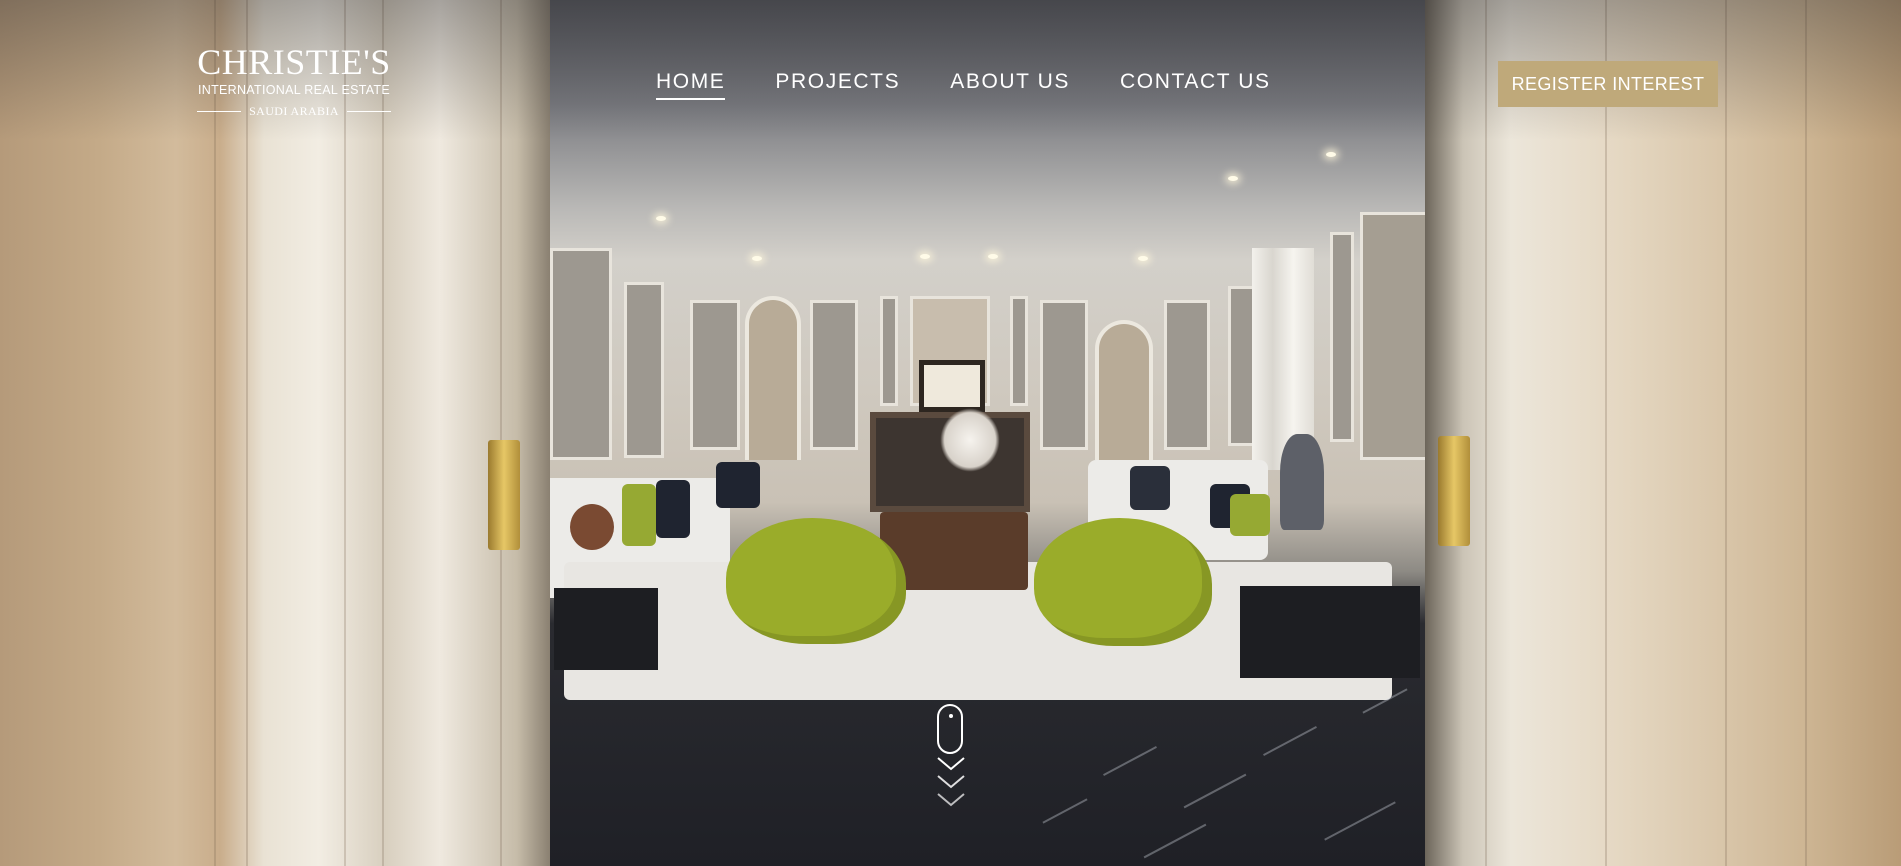 This screenshot has width=1901, height=866. Describe the element at coordinates (1010, 85) in the screenshot. I see `nav-about-us: ABOUT US` at that location.